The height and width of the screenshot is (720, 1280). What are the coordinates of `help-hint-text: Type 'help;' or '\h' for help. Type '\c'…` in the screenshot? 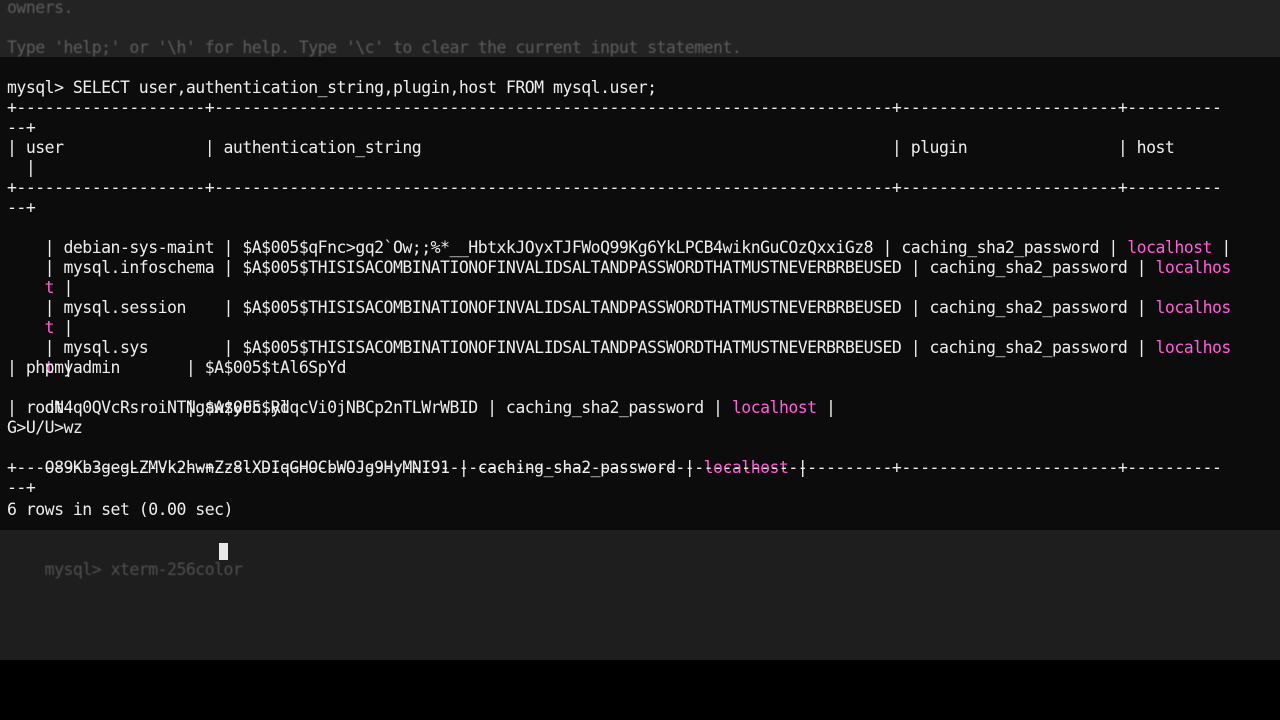 It's located at (374, 47).